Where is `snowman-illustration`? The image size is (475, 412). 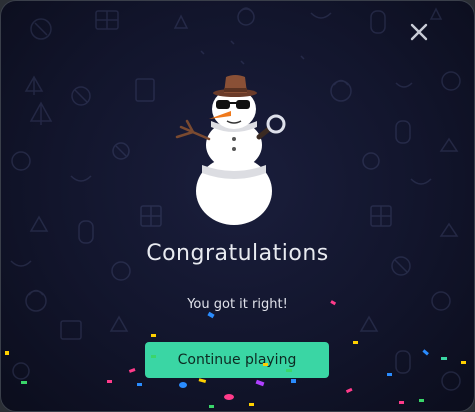
snowman-illustration is located at coordinates (230, 150).